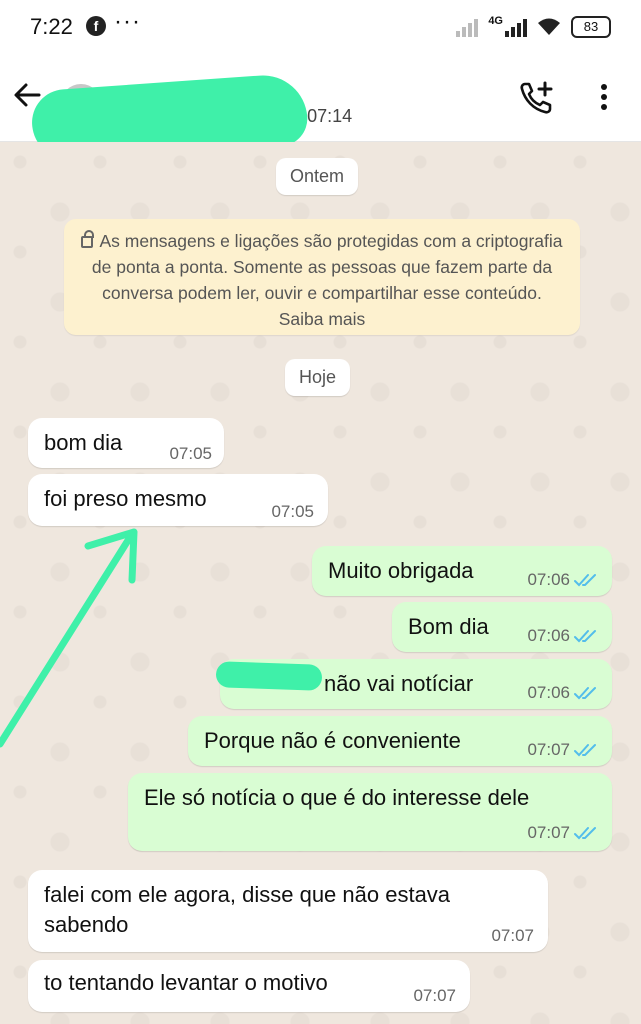 This screenshot has width=641, height=1024. What do you see at coordinates (549, 26) in the screenshot?
I see `wifi-icon` at bounding box center [549, 26].